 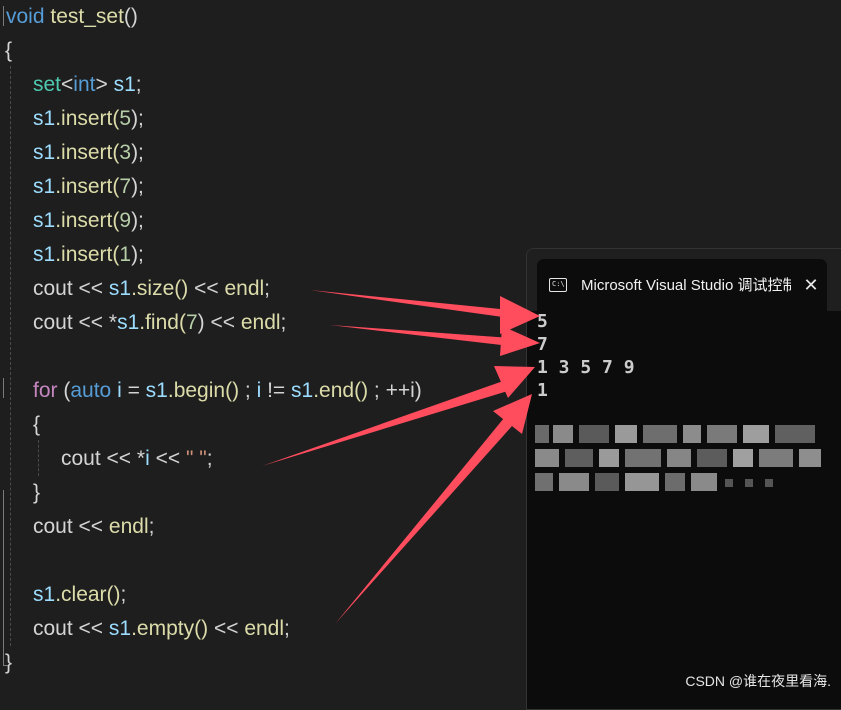 What do you see at coordinates (88, 594) in the screenshot?
I see `method-call: .clear()` at bounding box center [88, 594].